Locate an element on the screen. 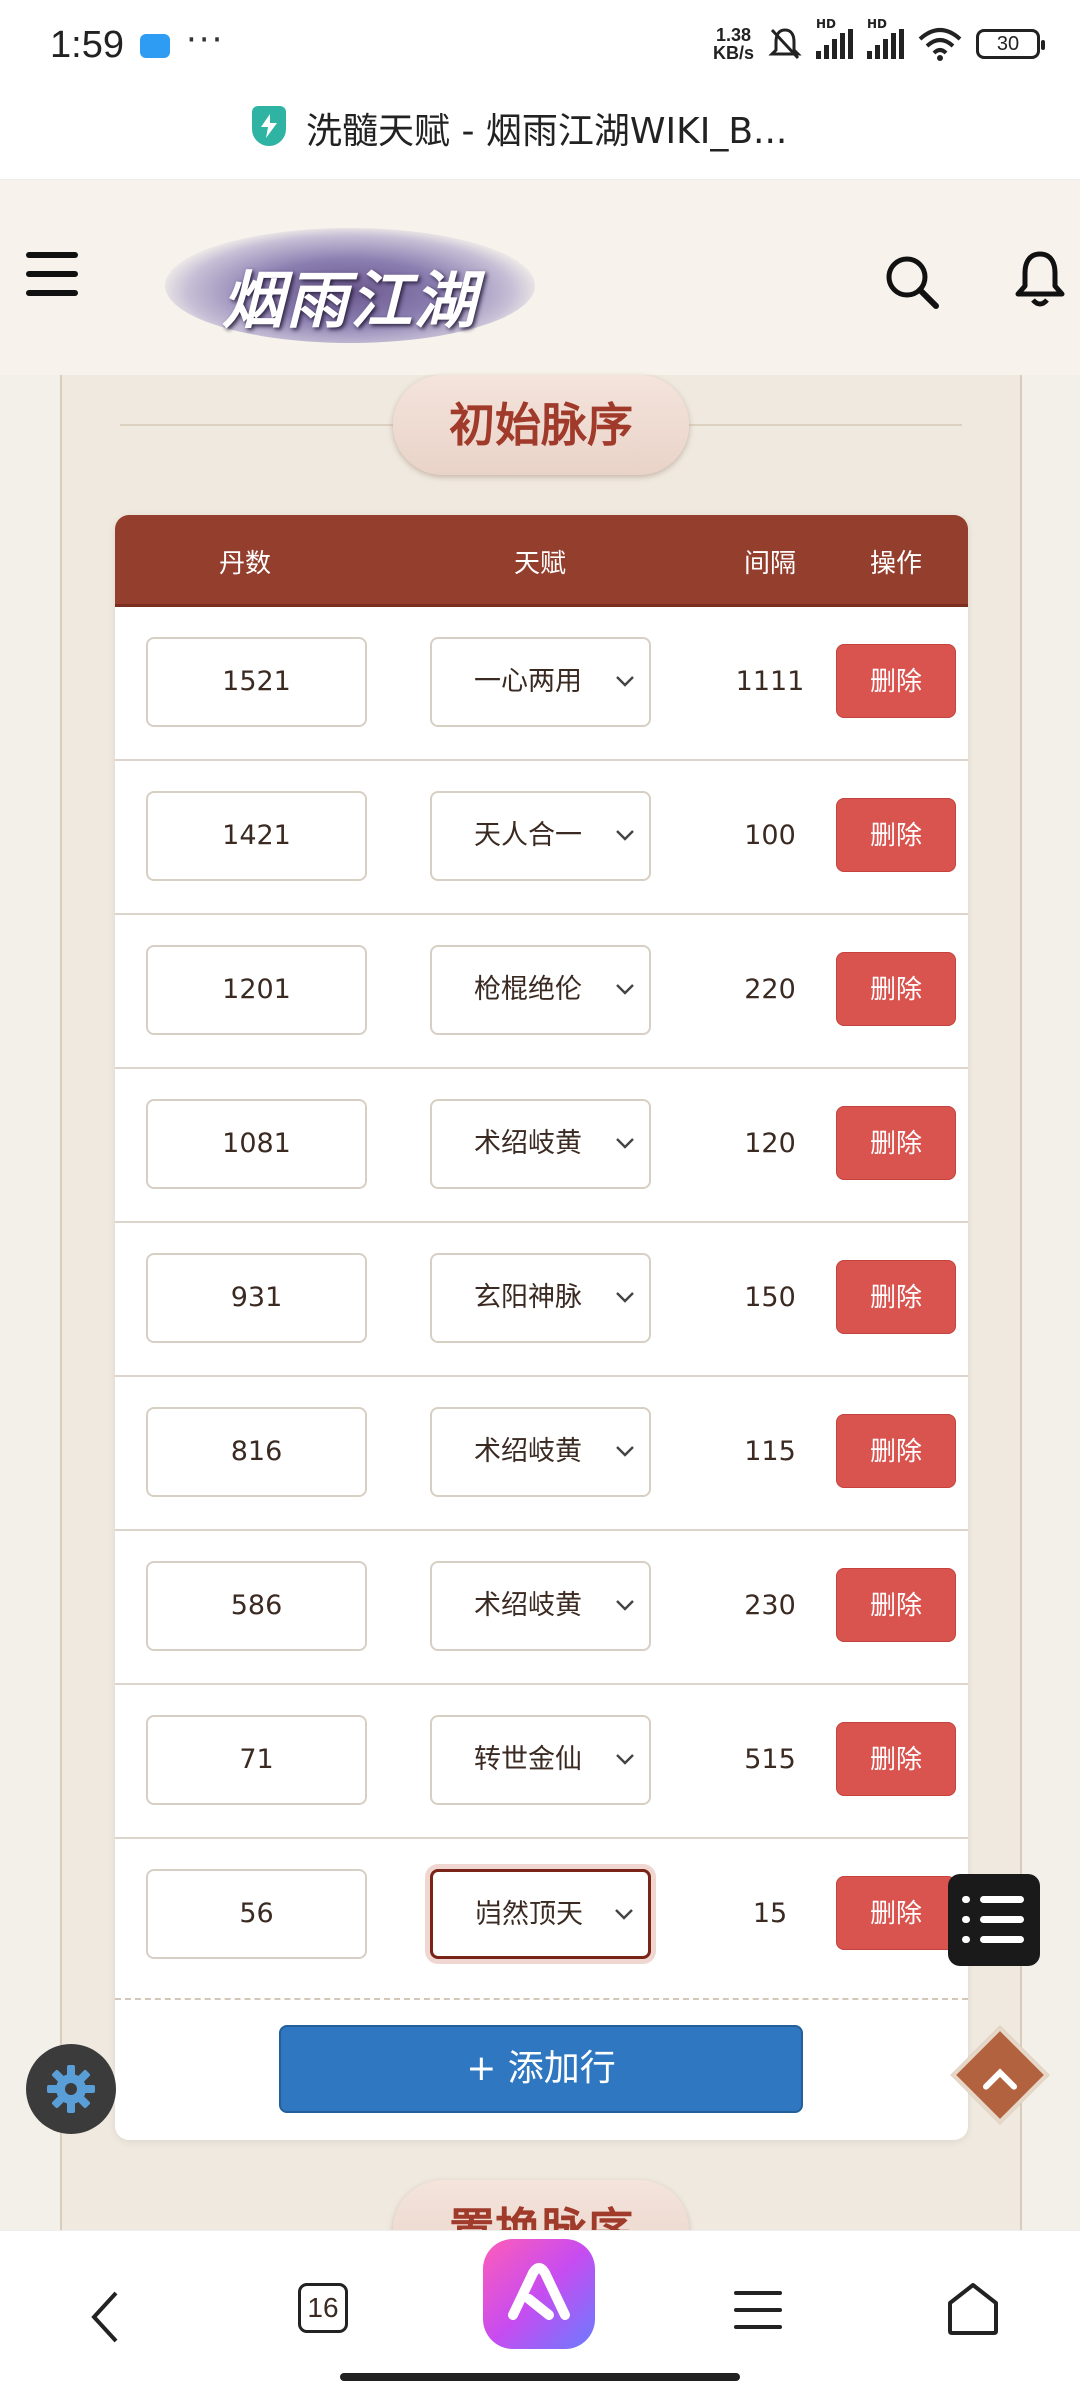 The width and height of the screenshot is (1080, 2400). gap-value: 100 is located at coordinates (770, 835).